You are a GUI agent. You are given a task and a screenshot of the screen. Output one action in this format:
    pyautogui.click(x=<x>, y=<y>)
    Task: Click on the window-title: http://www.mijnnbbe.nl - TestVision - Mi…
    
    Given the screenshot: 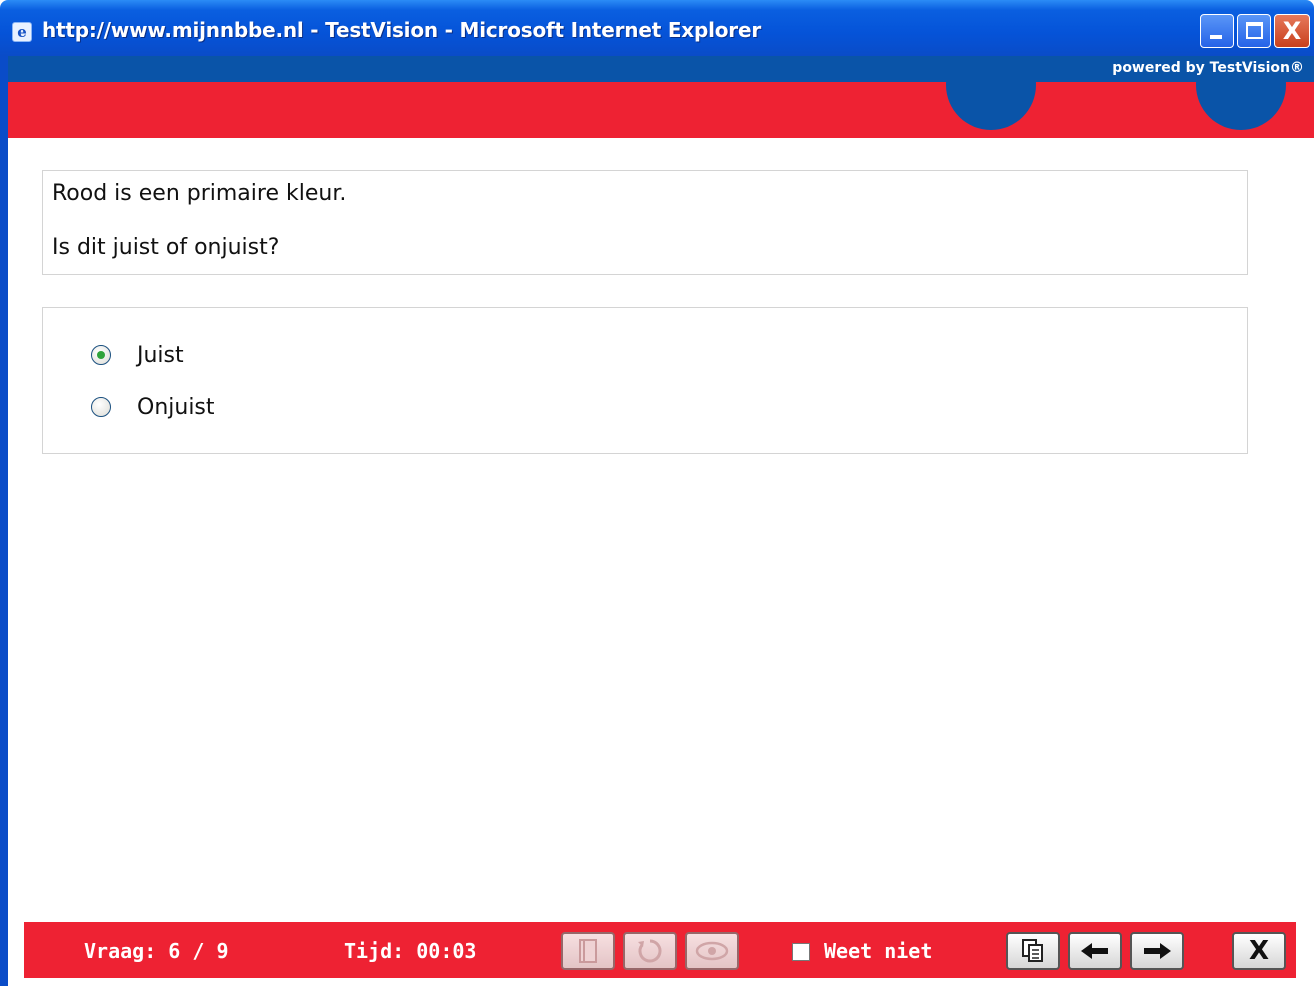 What is the action you would take?
    pyautogui.click(x=401, y=30)
    